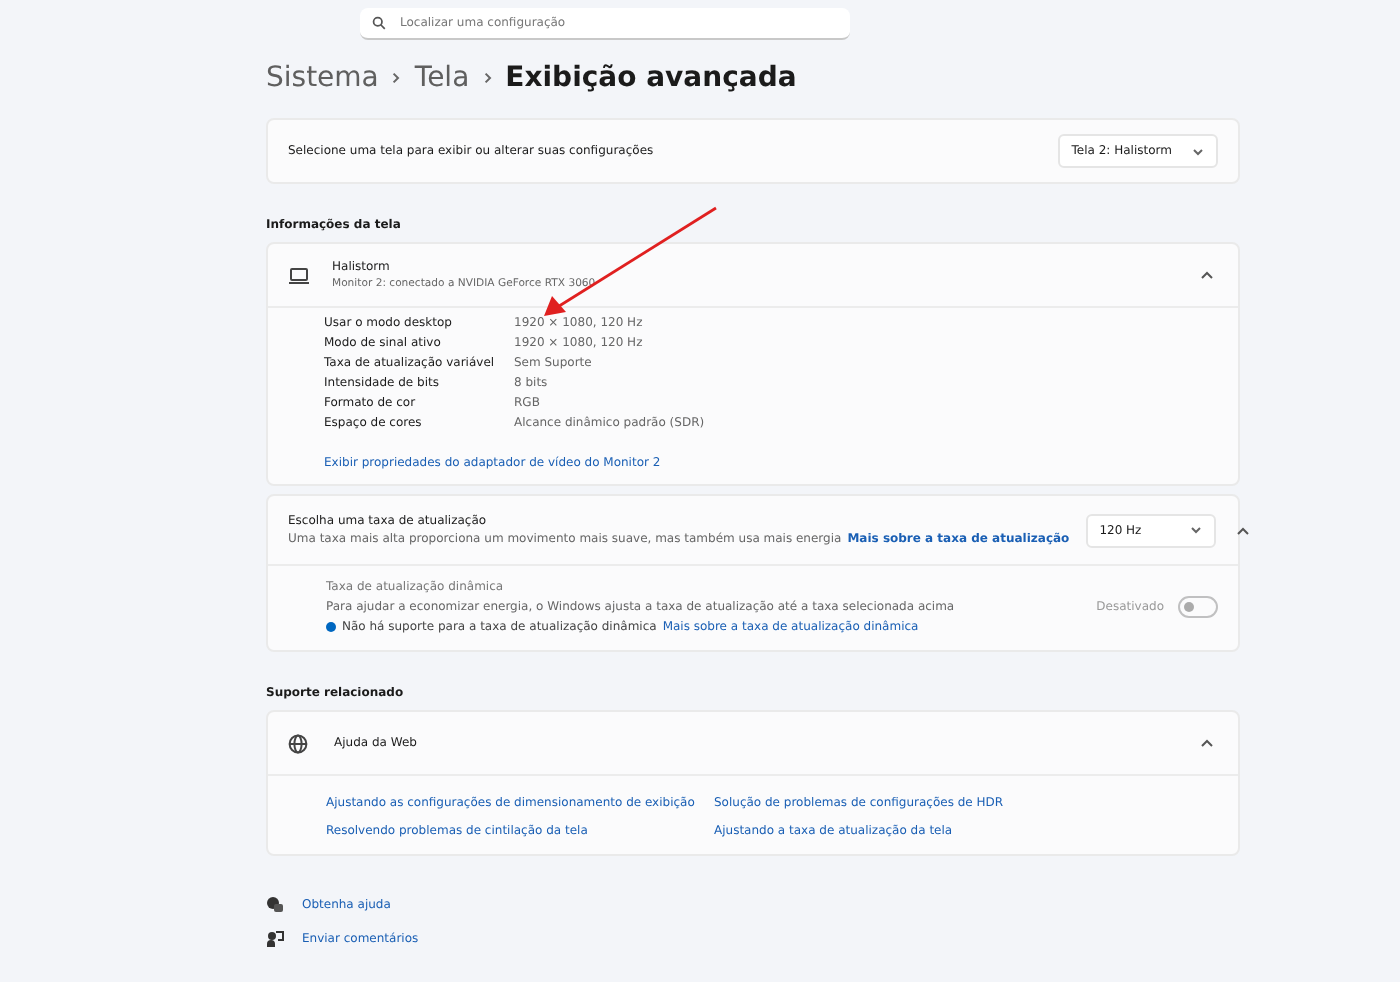 The height and width of the screenshot is (982, 1400). Describe the element at coordinates (322, 78) in the screenshot. I see `breadcrumb-link: Sistema` at that location.